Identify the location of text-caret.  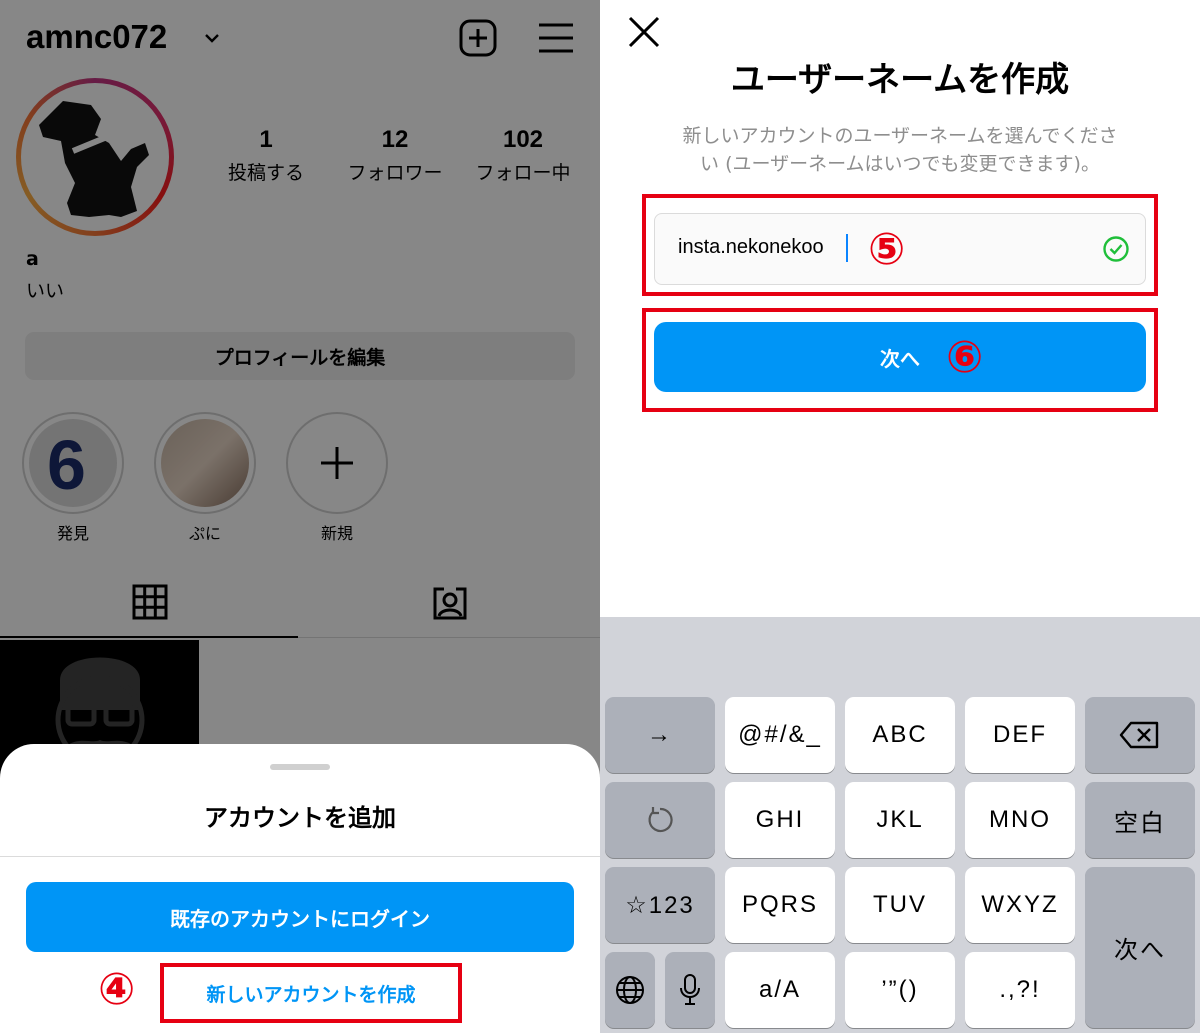
(847, 248).